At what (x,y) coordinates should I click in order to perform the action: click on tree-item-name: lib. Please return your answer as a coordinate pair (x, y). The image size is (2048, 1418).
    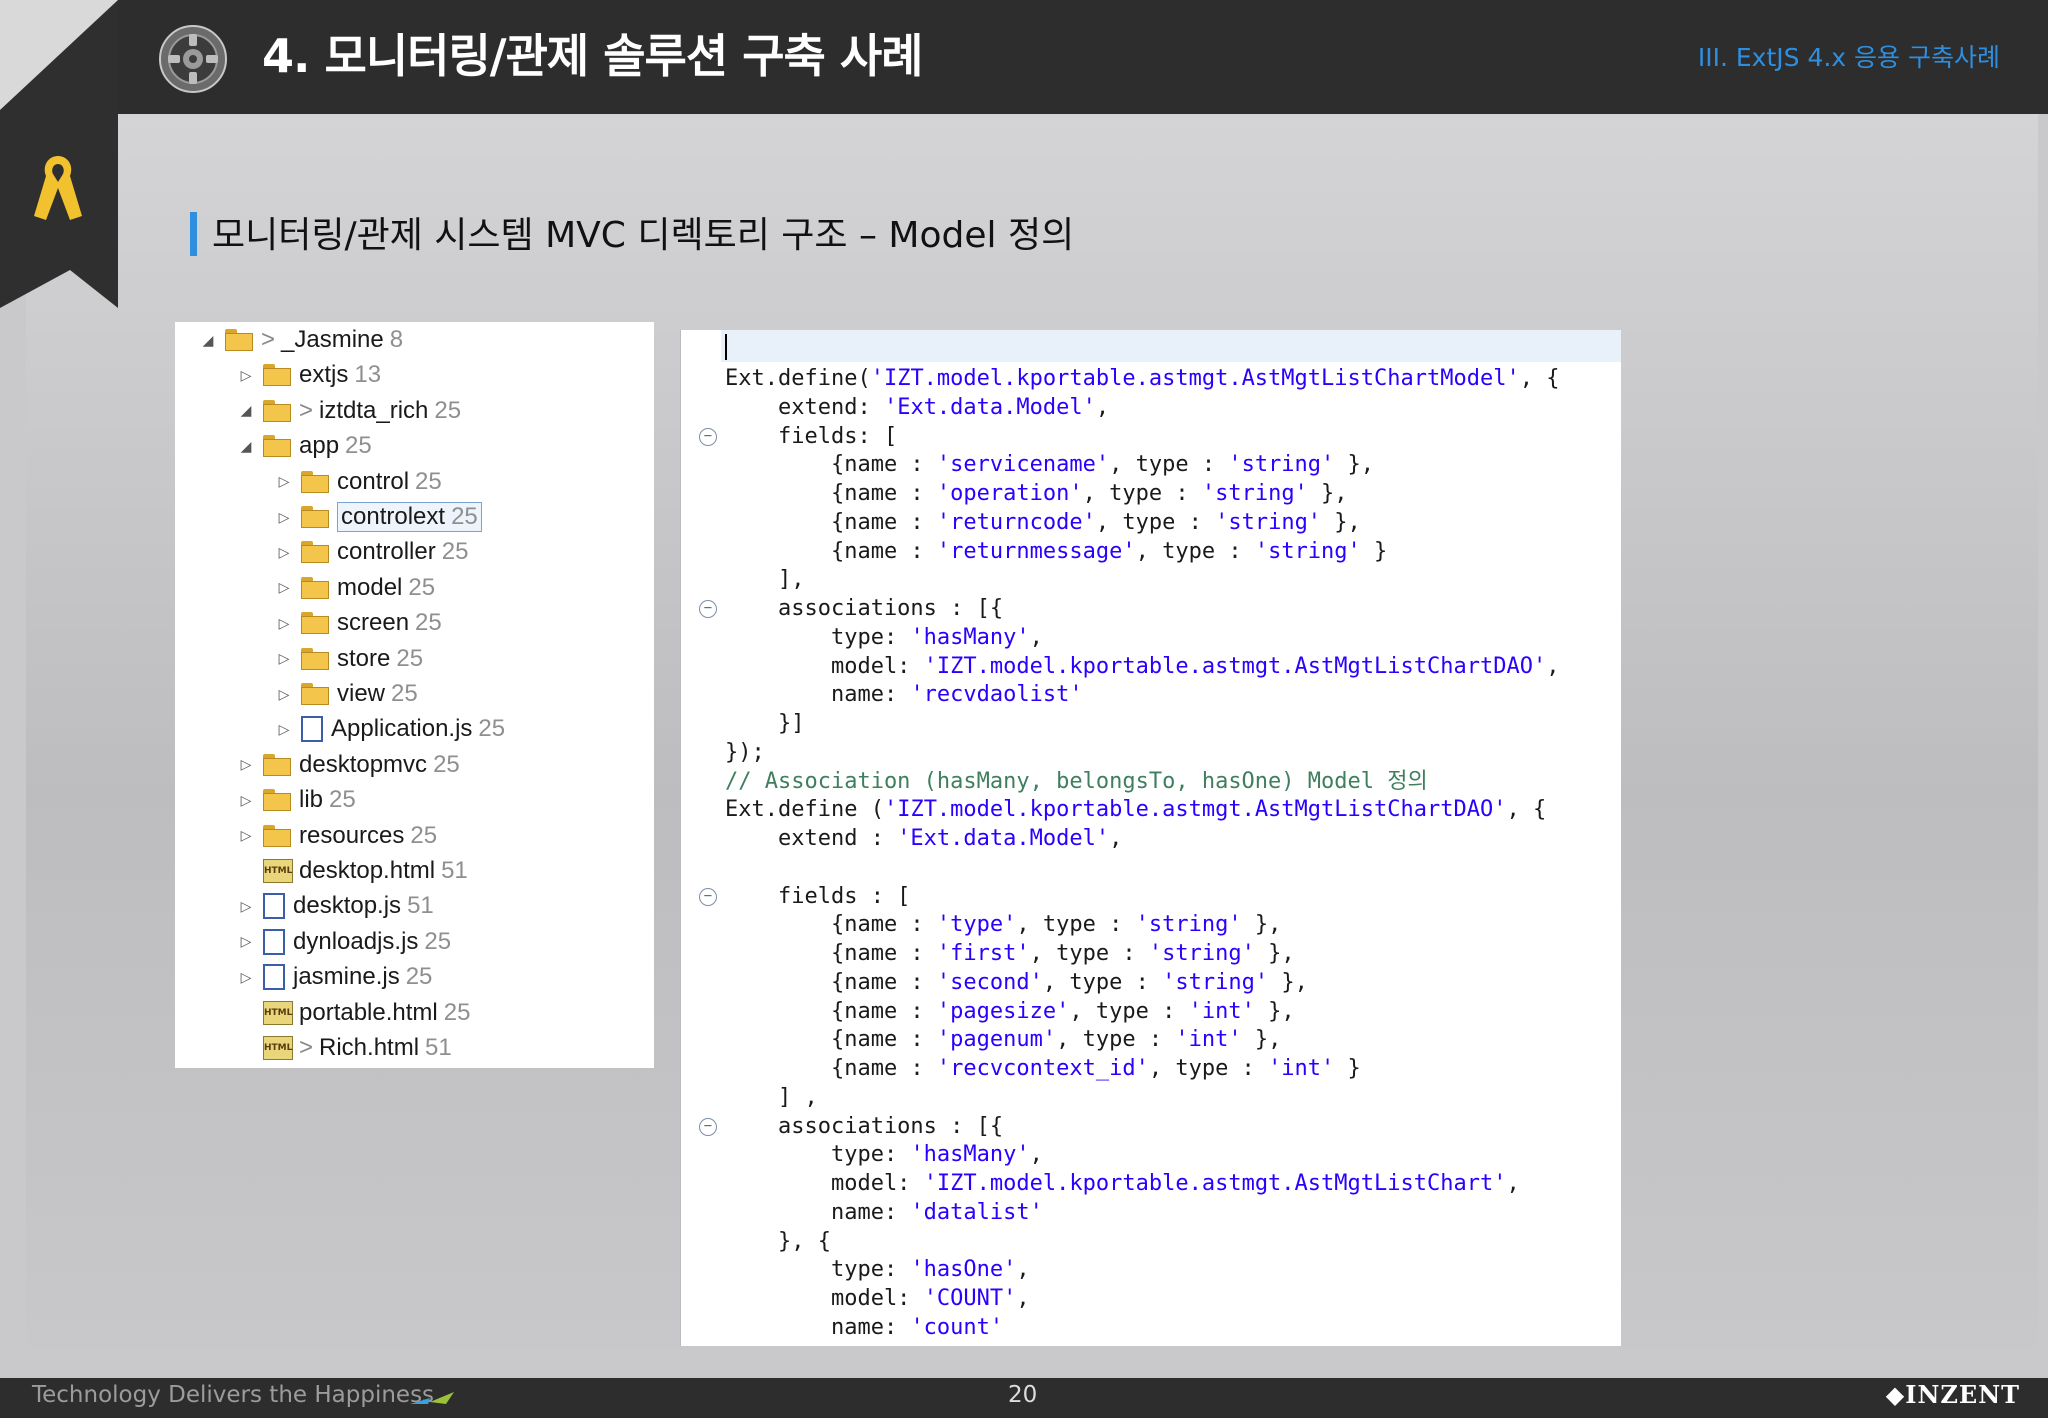
    Looking at the image, I should click on (311, 800).